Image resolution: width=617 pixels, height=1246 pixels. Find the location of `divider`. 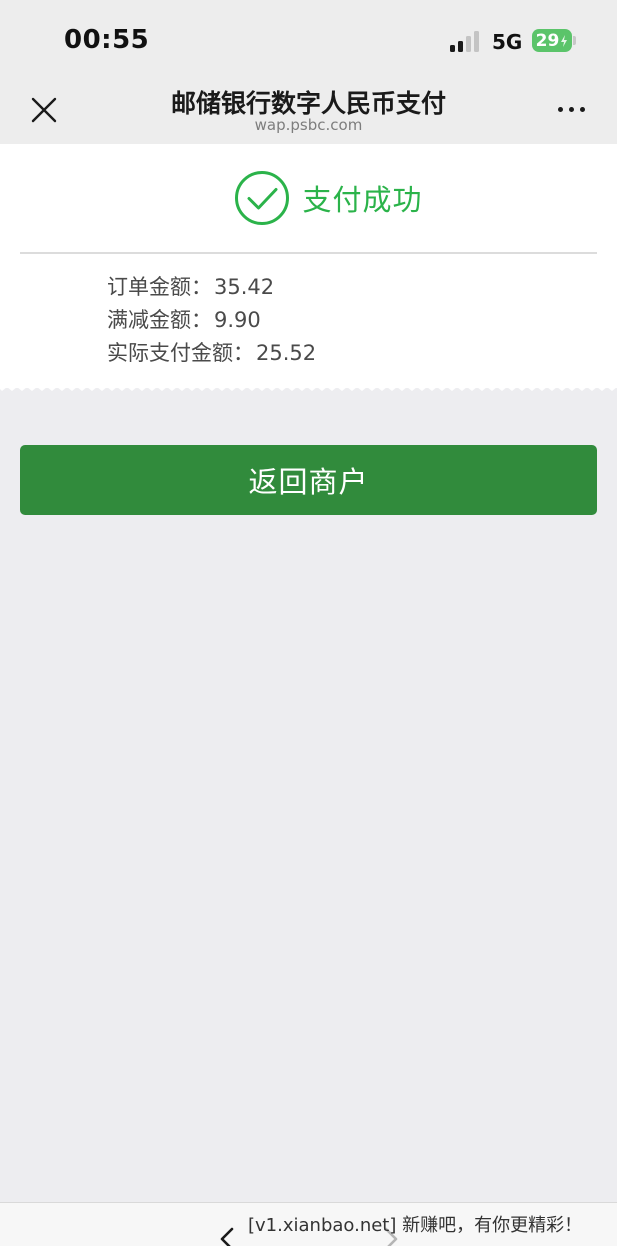

divider is located at coordinates (308, 253).